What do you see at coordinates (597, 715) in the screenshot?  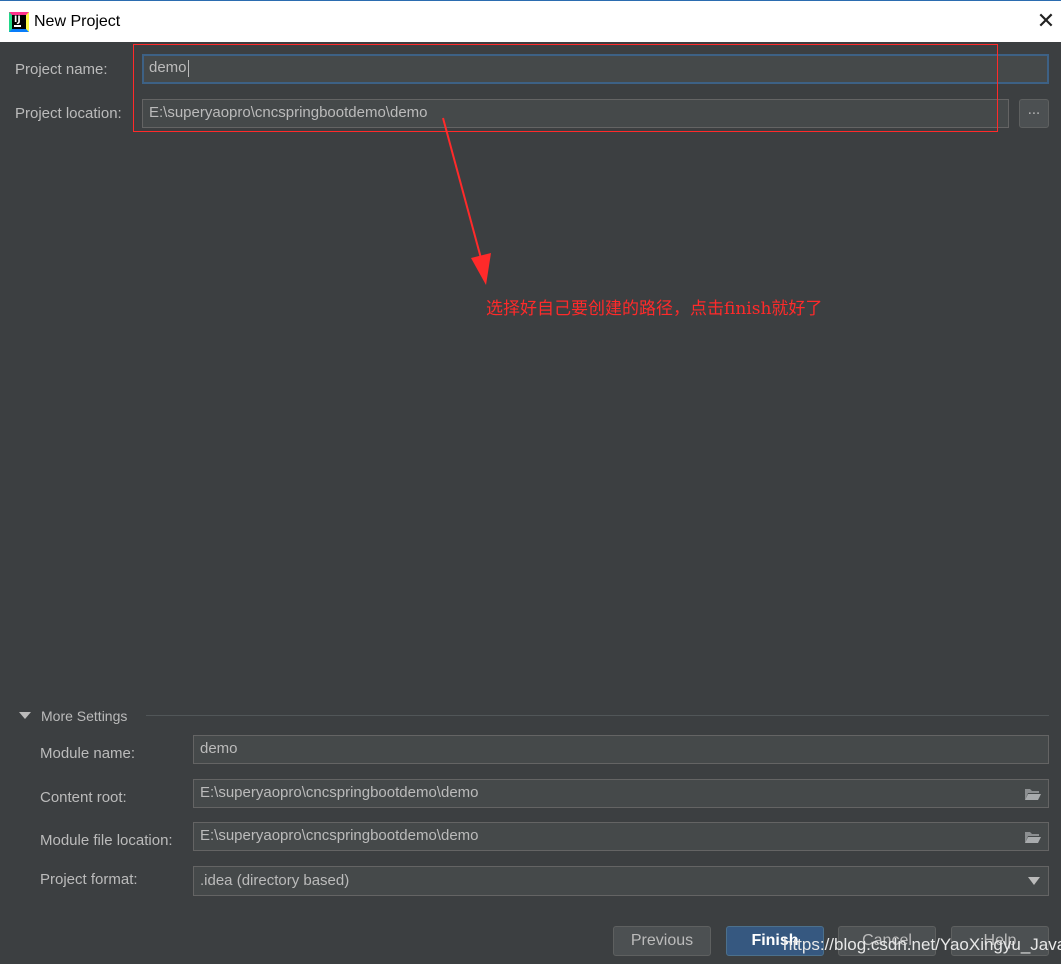 I see `separator` at bounding box center [597, 715].